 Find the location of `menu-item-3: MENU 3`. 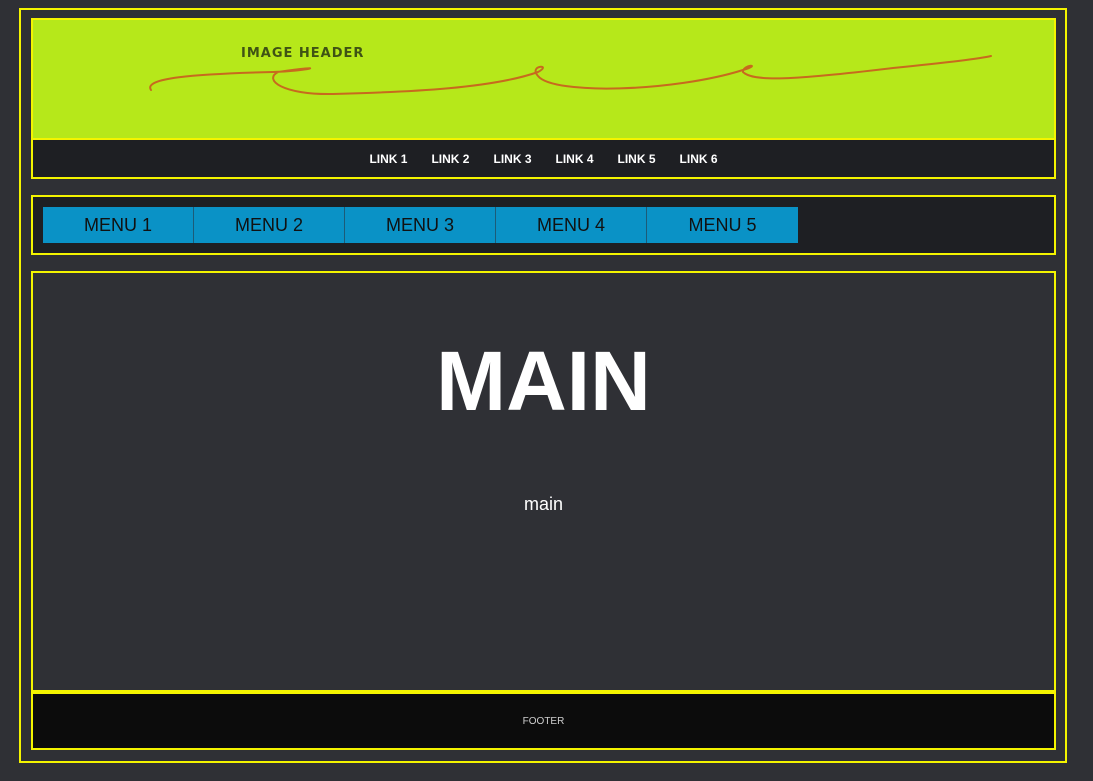

menu-item-3: MENU 3 is located at coordinates (420, 225).